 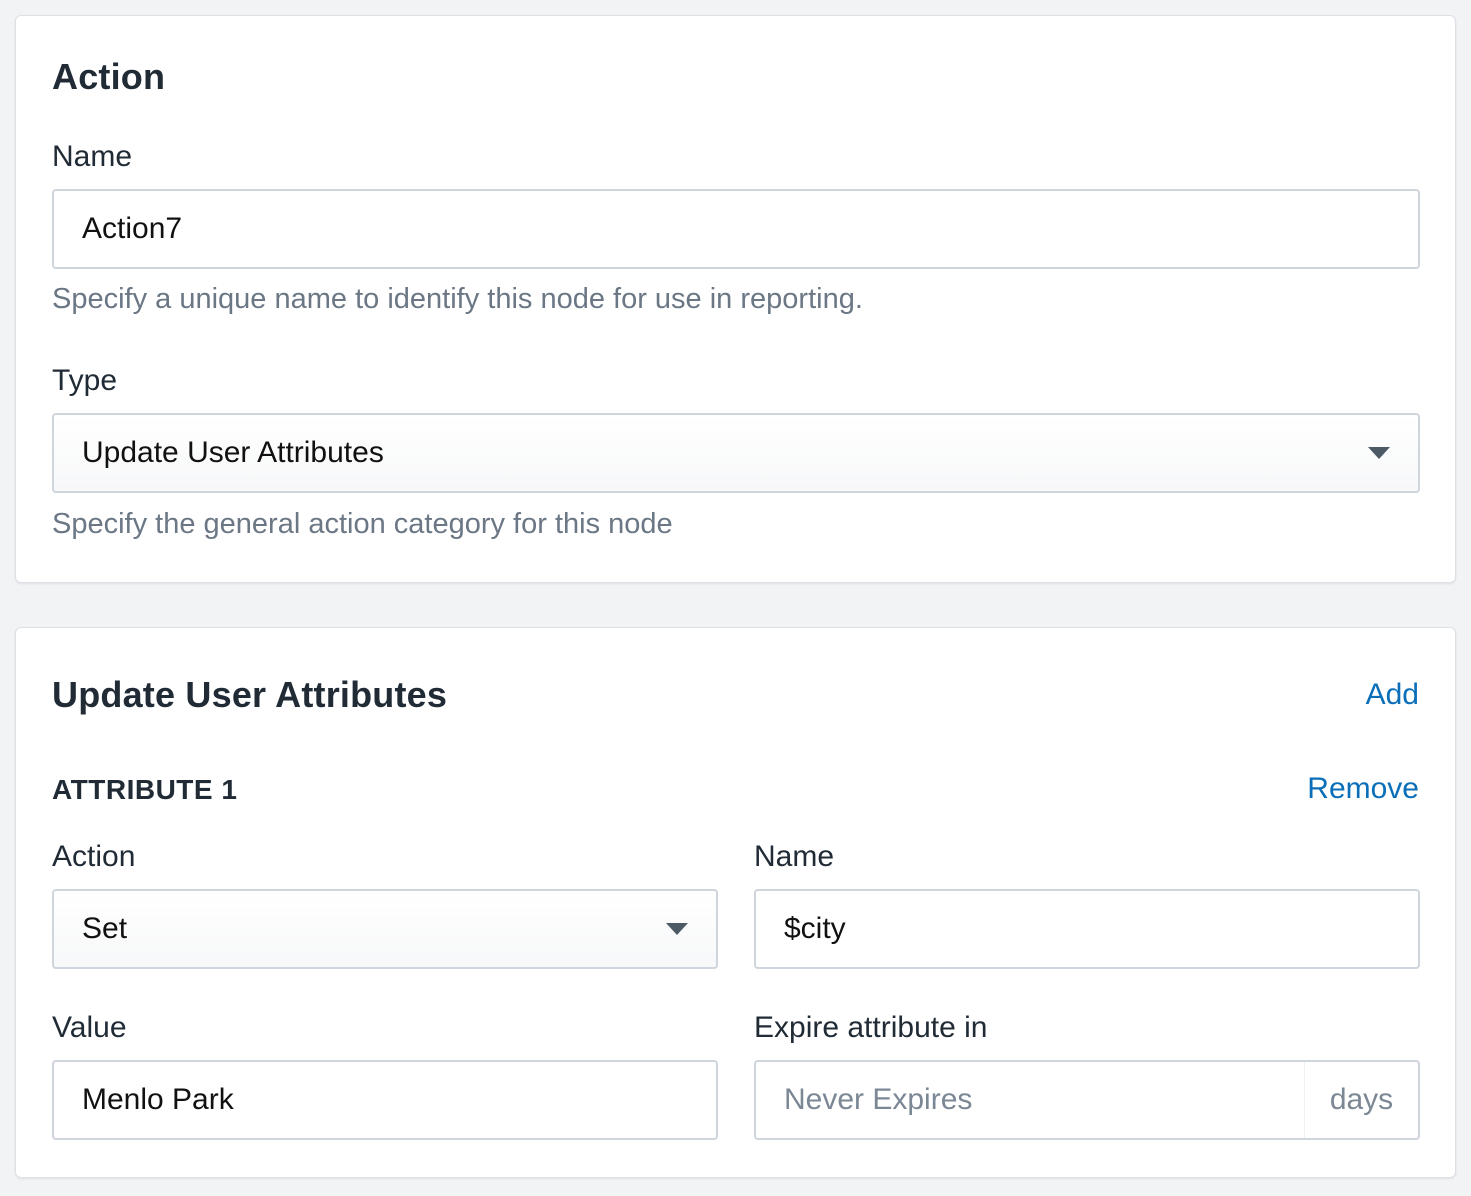 I want to click on node-name-input: Action7, so click(x=736, y=229).